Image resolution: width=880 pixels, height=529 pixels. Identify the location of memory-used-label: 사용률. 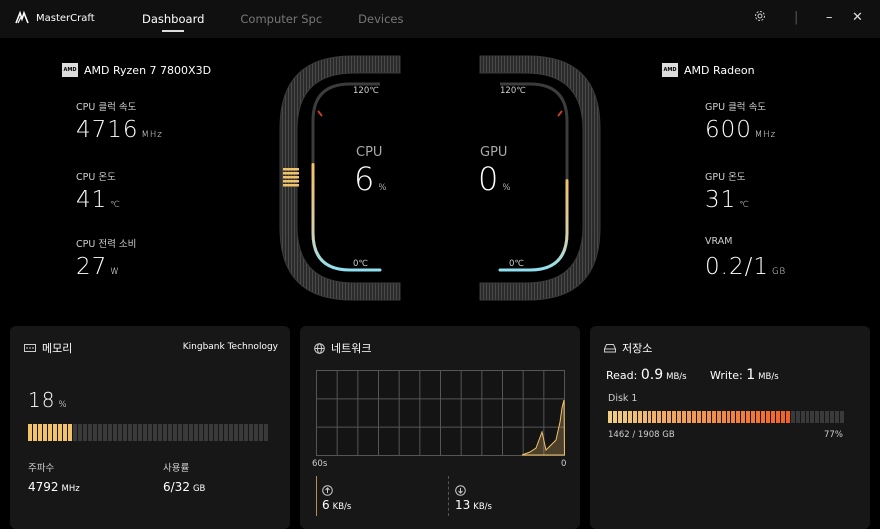
(176, 468).